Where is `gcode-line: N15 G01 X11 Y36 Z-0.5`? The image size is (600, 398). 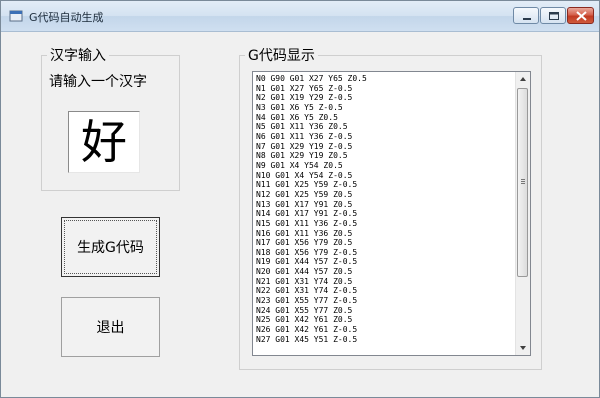 gcode-line: N15 G01 X11 Y36 Z-0.5 is located at coordinates (307, 223).